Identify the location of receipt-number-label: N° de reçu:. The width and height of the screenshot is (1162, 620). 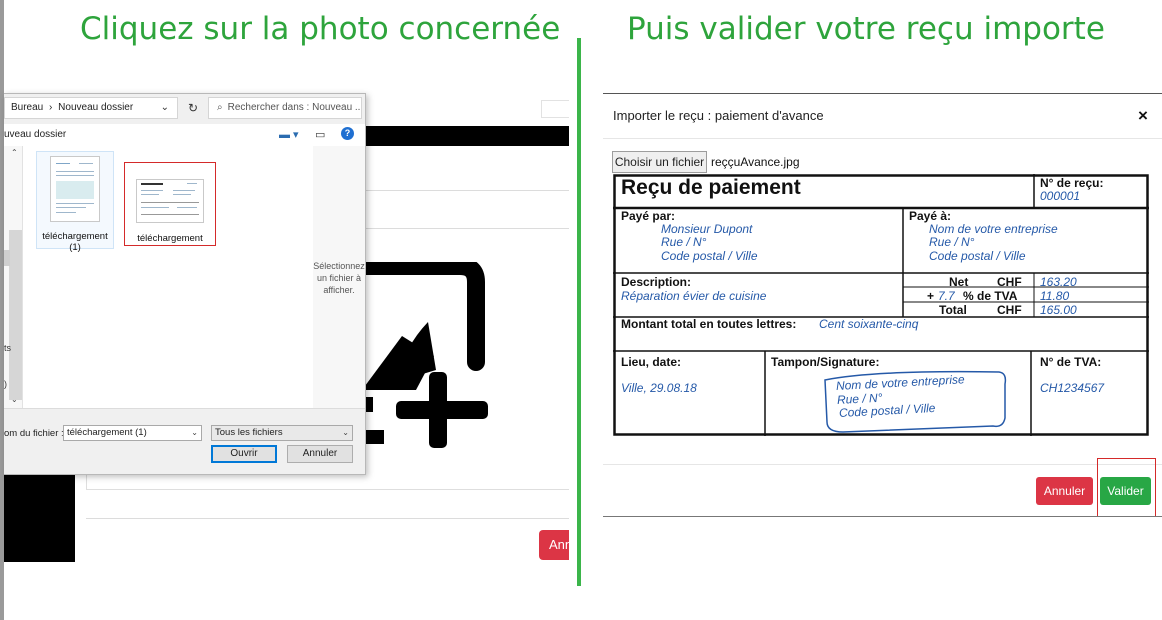
(1072, 183).